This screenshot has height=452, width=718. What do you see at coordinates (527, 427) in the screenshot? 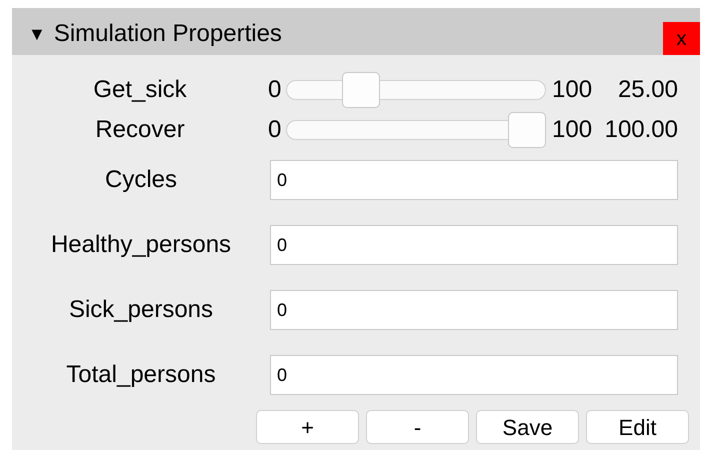
I see `action-button: Save` at bounding box center [527, 427].